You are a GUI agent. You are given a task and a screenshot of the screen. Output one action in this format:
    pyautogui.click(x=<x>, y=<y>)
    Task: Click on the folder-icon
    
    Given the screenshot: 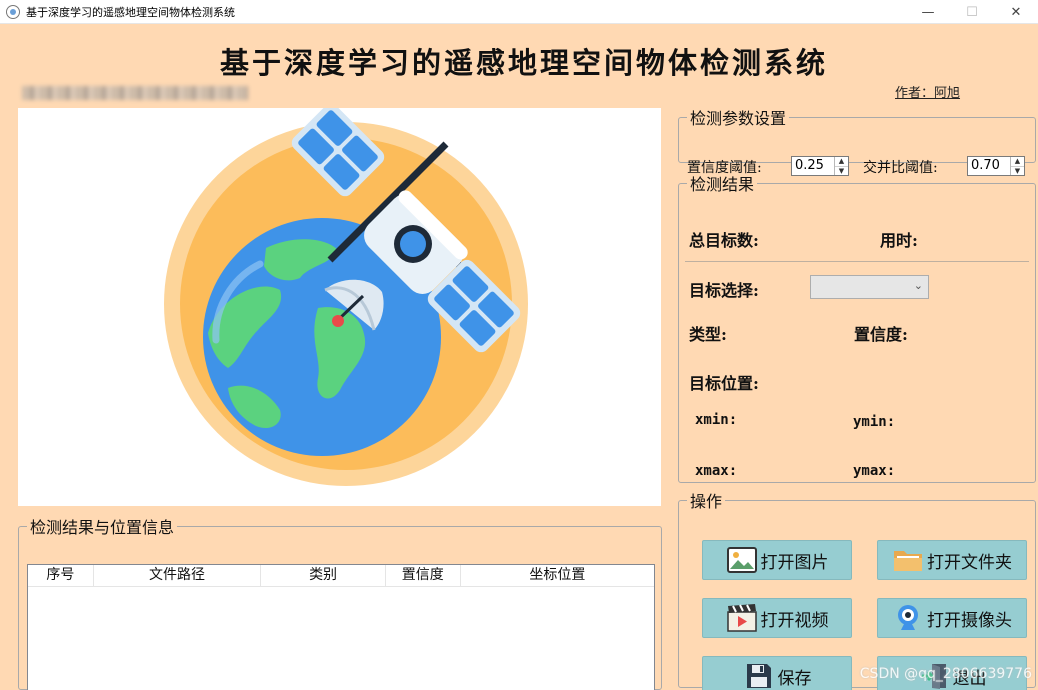 What is the action you would take?
    pyautogui.click(x=908, y=560)
    